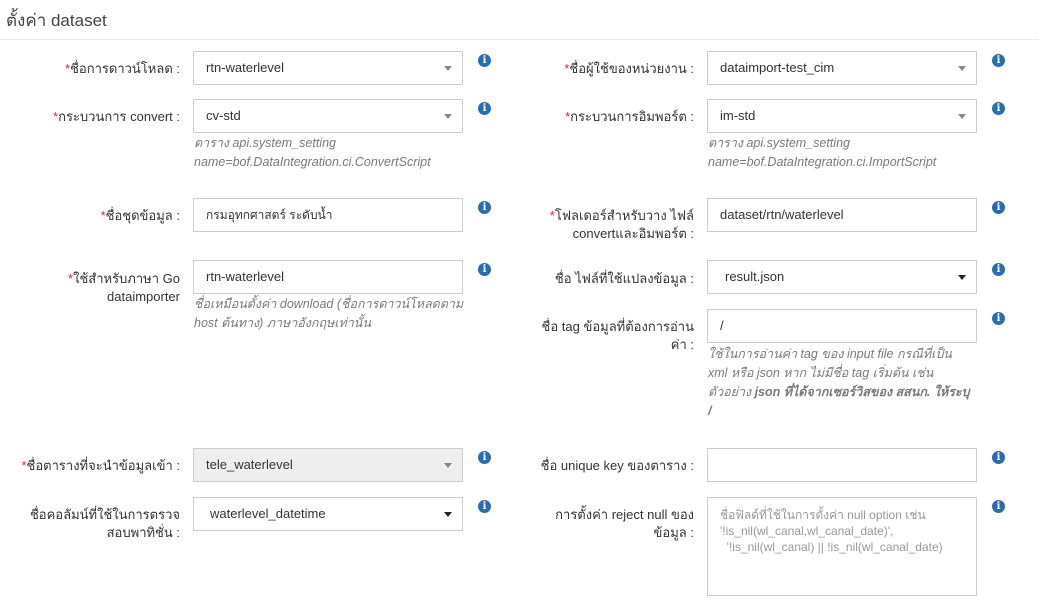 This screenshot has width=1039, height=601. I want to click on go-importer-label-line2: dataimporter, so click(143, 296).